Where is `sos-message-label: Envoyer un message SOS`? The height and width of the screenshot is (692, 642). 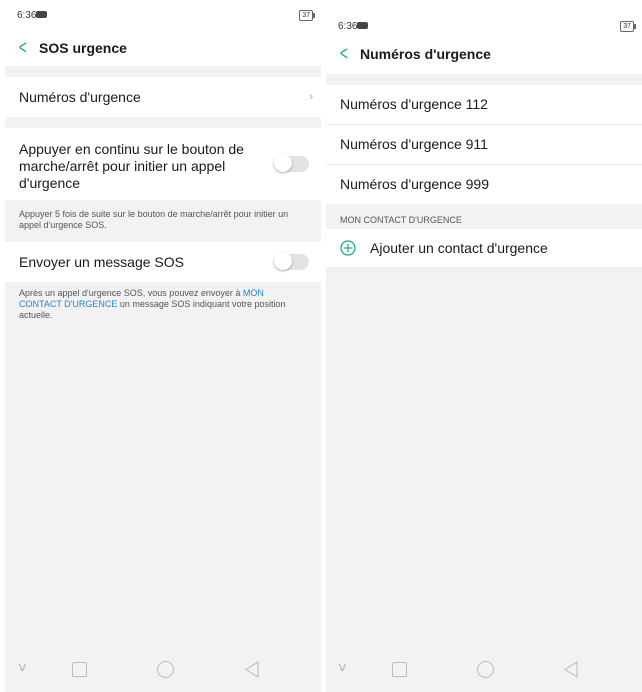 sos-message-label: Envoyer un message SOS is located at coordinates (101, 262).